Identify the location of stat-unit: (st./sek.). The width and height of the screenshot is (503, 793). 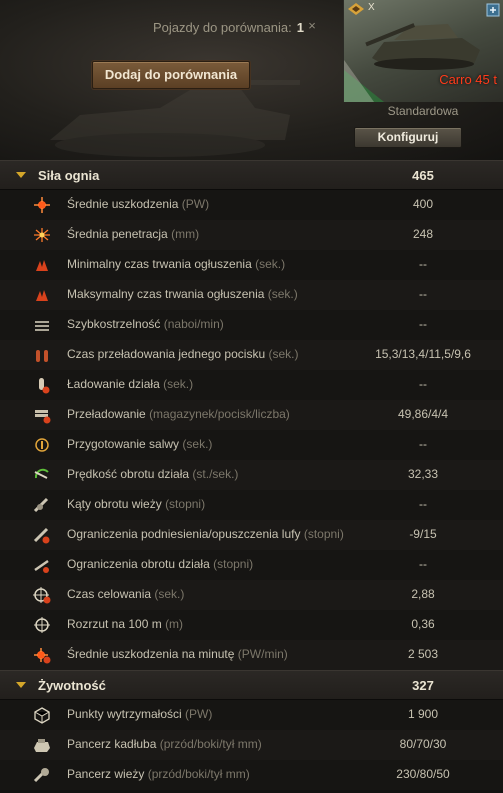
(215, 474).